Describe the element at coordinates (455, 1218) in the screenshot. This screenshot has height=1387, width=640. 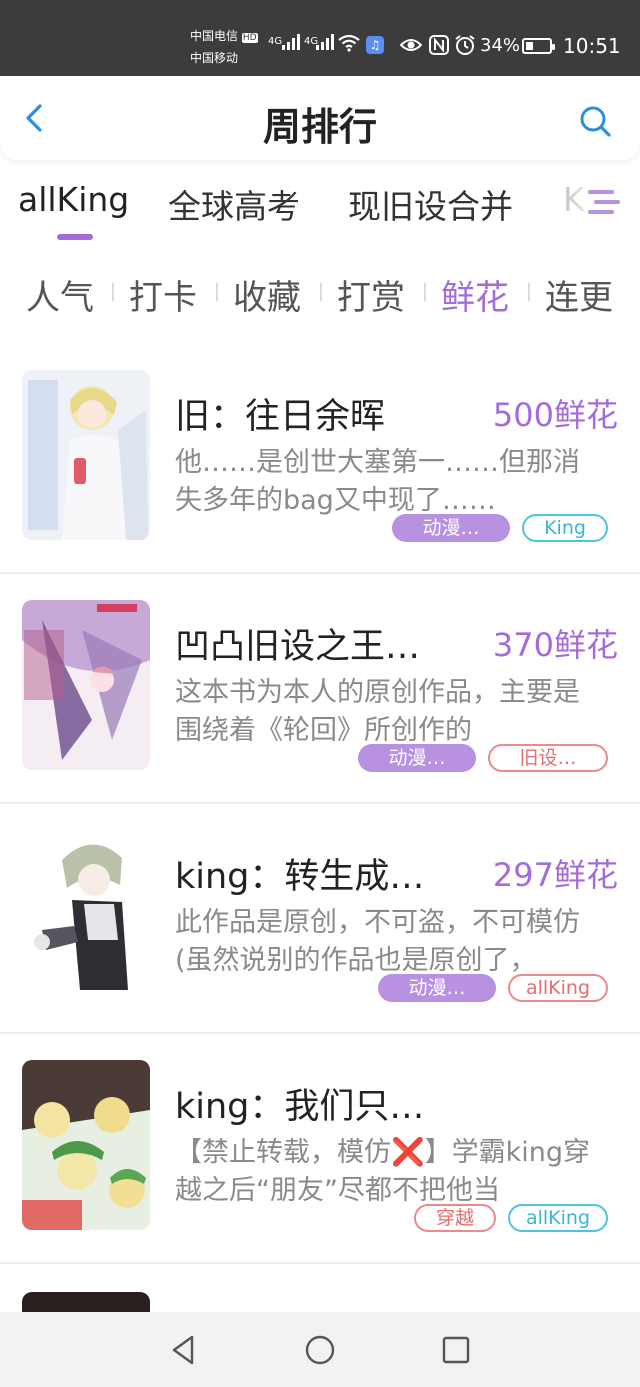
I see `tag-genre: 穿越` at that location.